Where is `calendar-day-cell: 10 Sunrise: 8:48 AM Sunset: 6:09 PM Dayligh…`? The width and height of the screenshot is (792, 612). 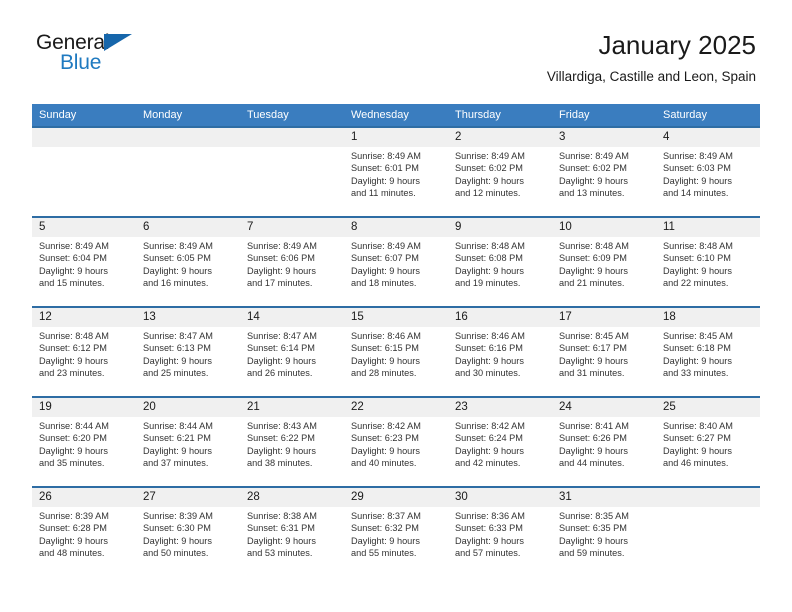 calendar-day-cell: 10 Sunrise: 8:48 AM Sunset: 6:09 PM Dayligh… is located at coordinates (604, 261).